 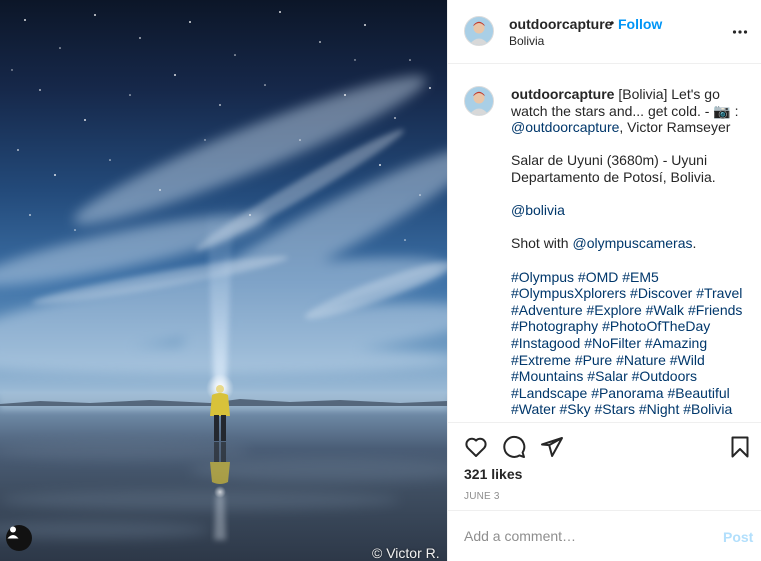 What do you see at coordinates (554, 326) in the screenshot?
I see `hashtag-link: #Photography` at bounding box center [554, 326].